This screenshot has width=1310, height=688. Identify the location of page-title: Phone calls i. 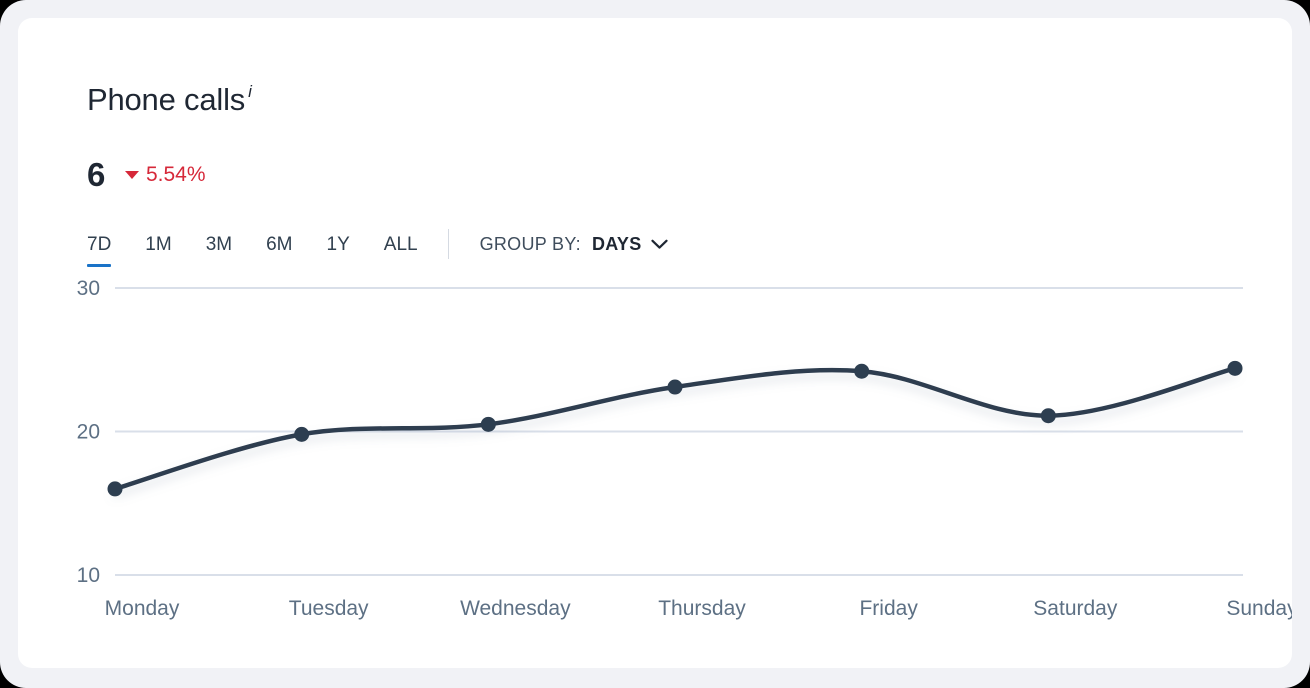
(169, 99).